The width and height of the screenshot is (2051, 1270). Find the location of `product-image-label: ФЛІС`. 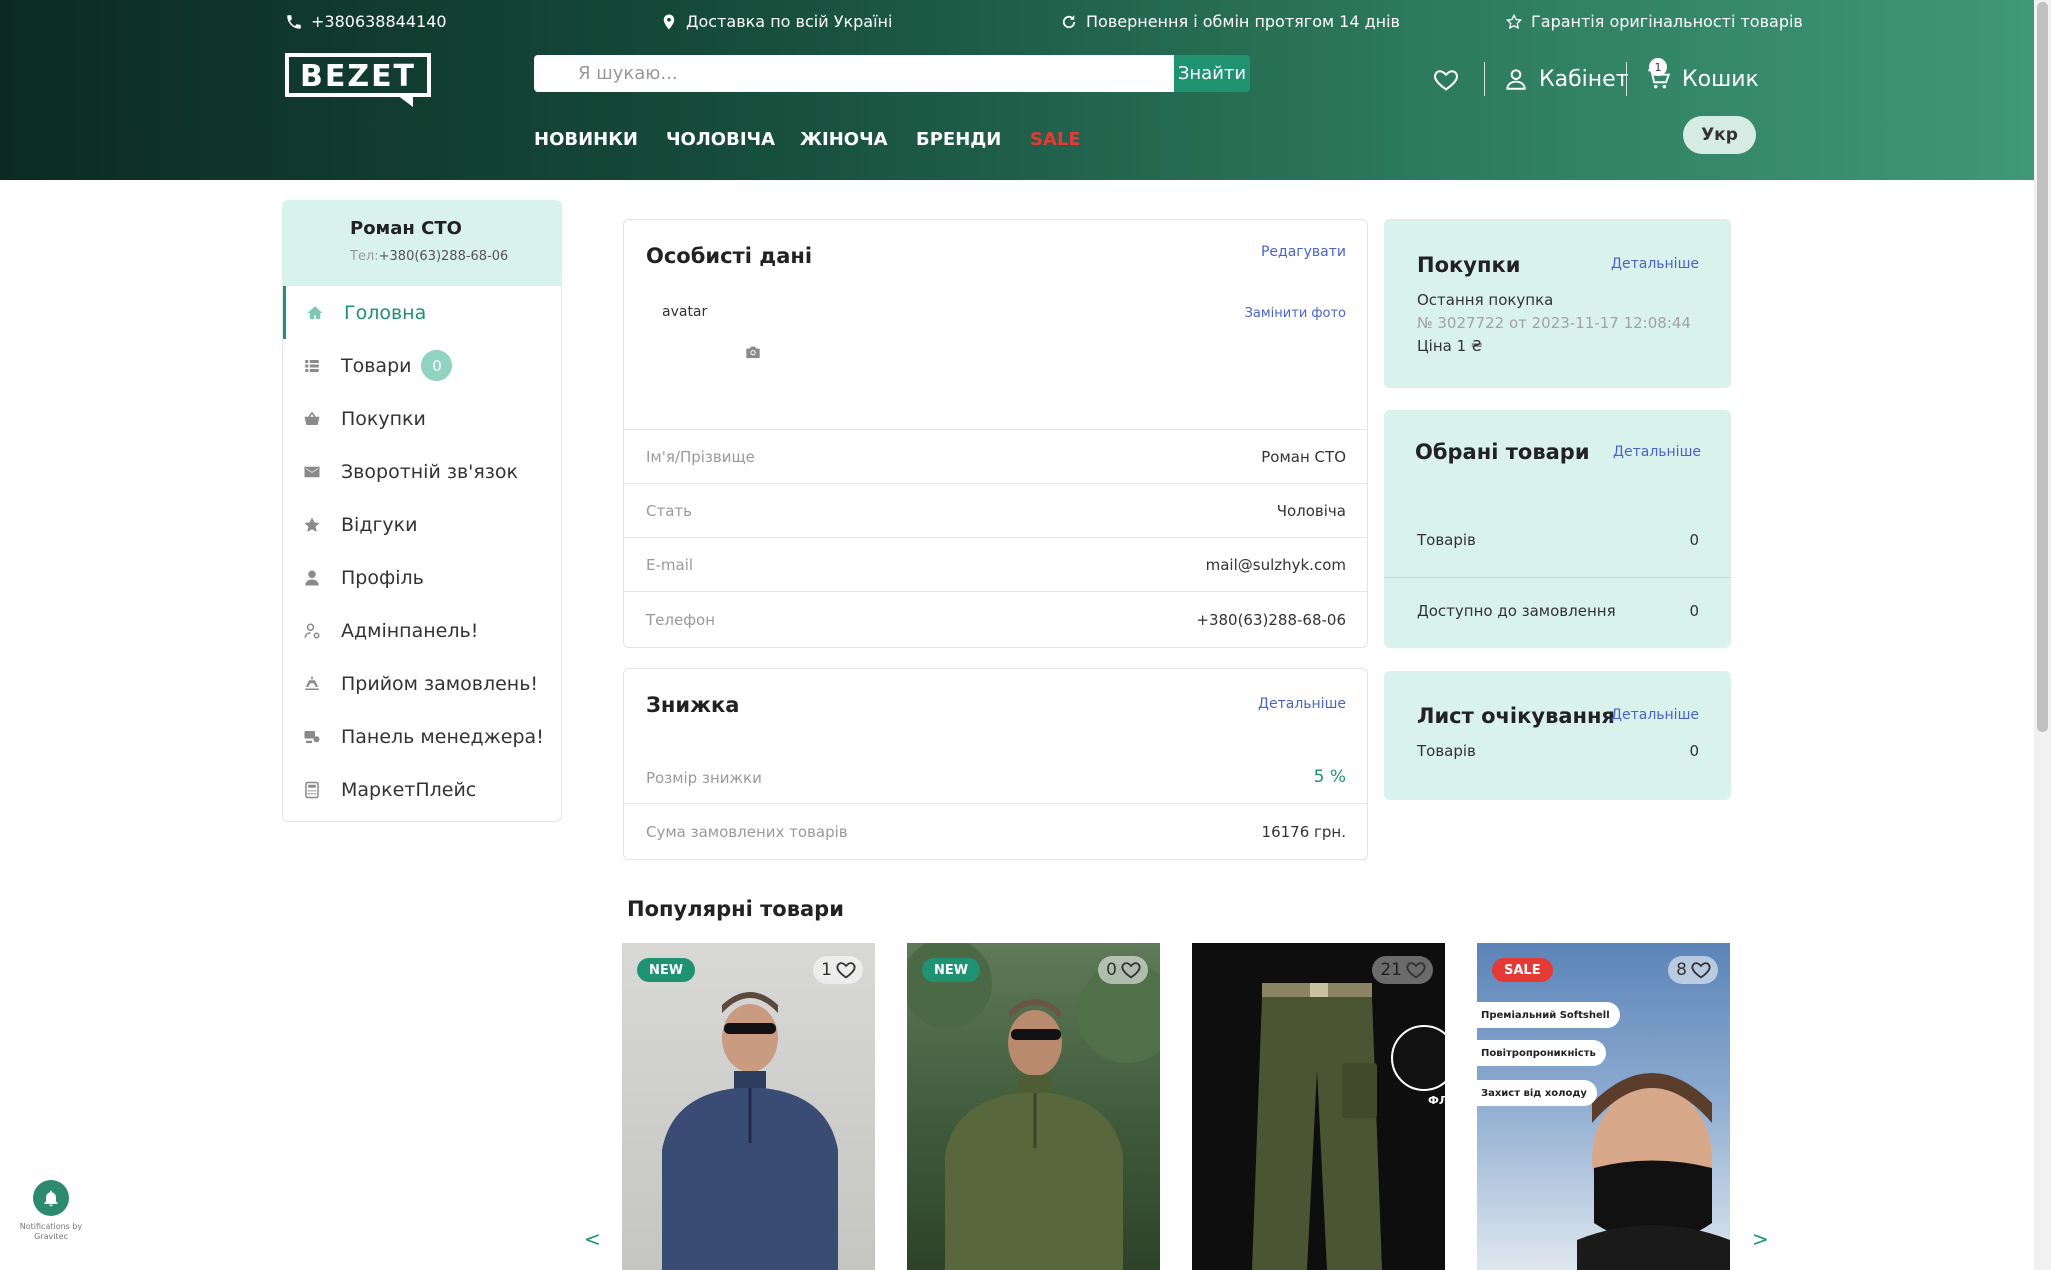

product-image-label: ФЛІС is located at coordinates (1436, 1100).